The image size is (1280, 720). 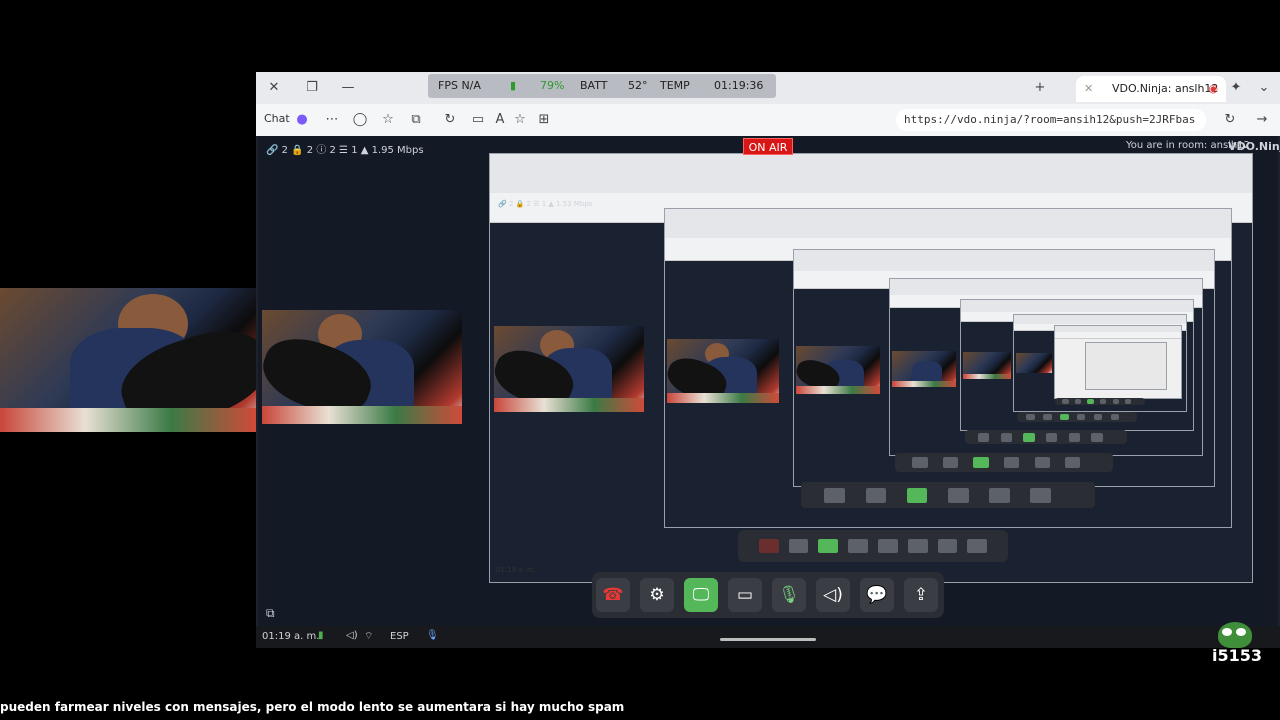 What do you see at coordinates (768, 146) in the screenshot?
I see `on-air-badge: ON AIR` at bounding box center [768, 146].